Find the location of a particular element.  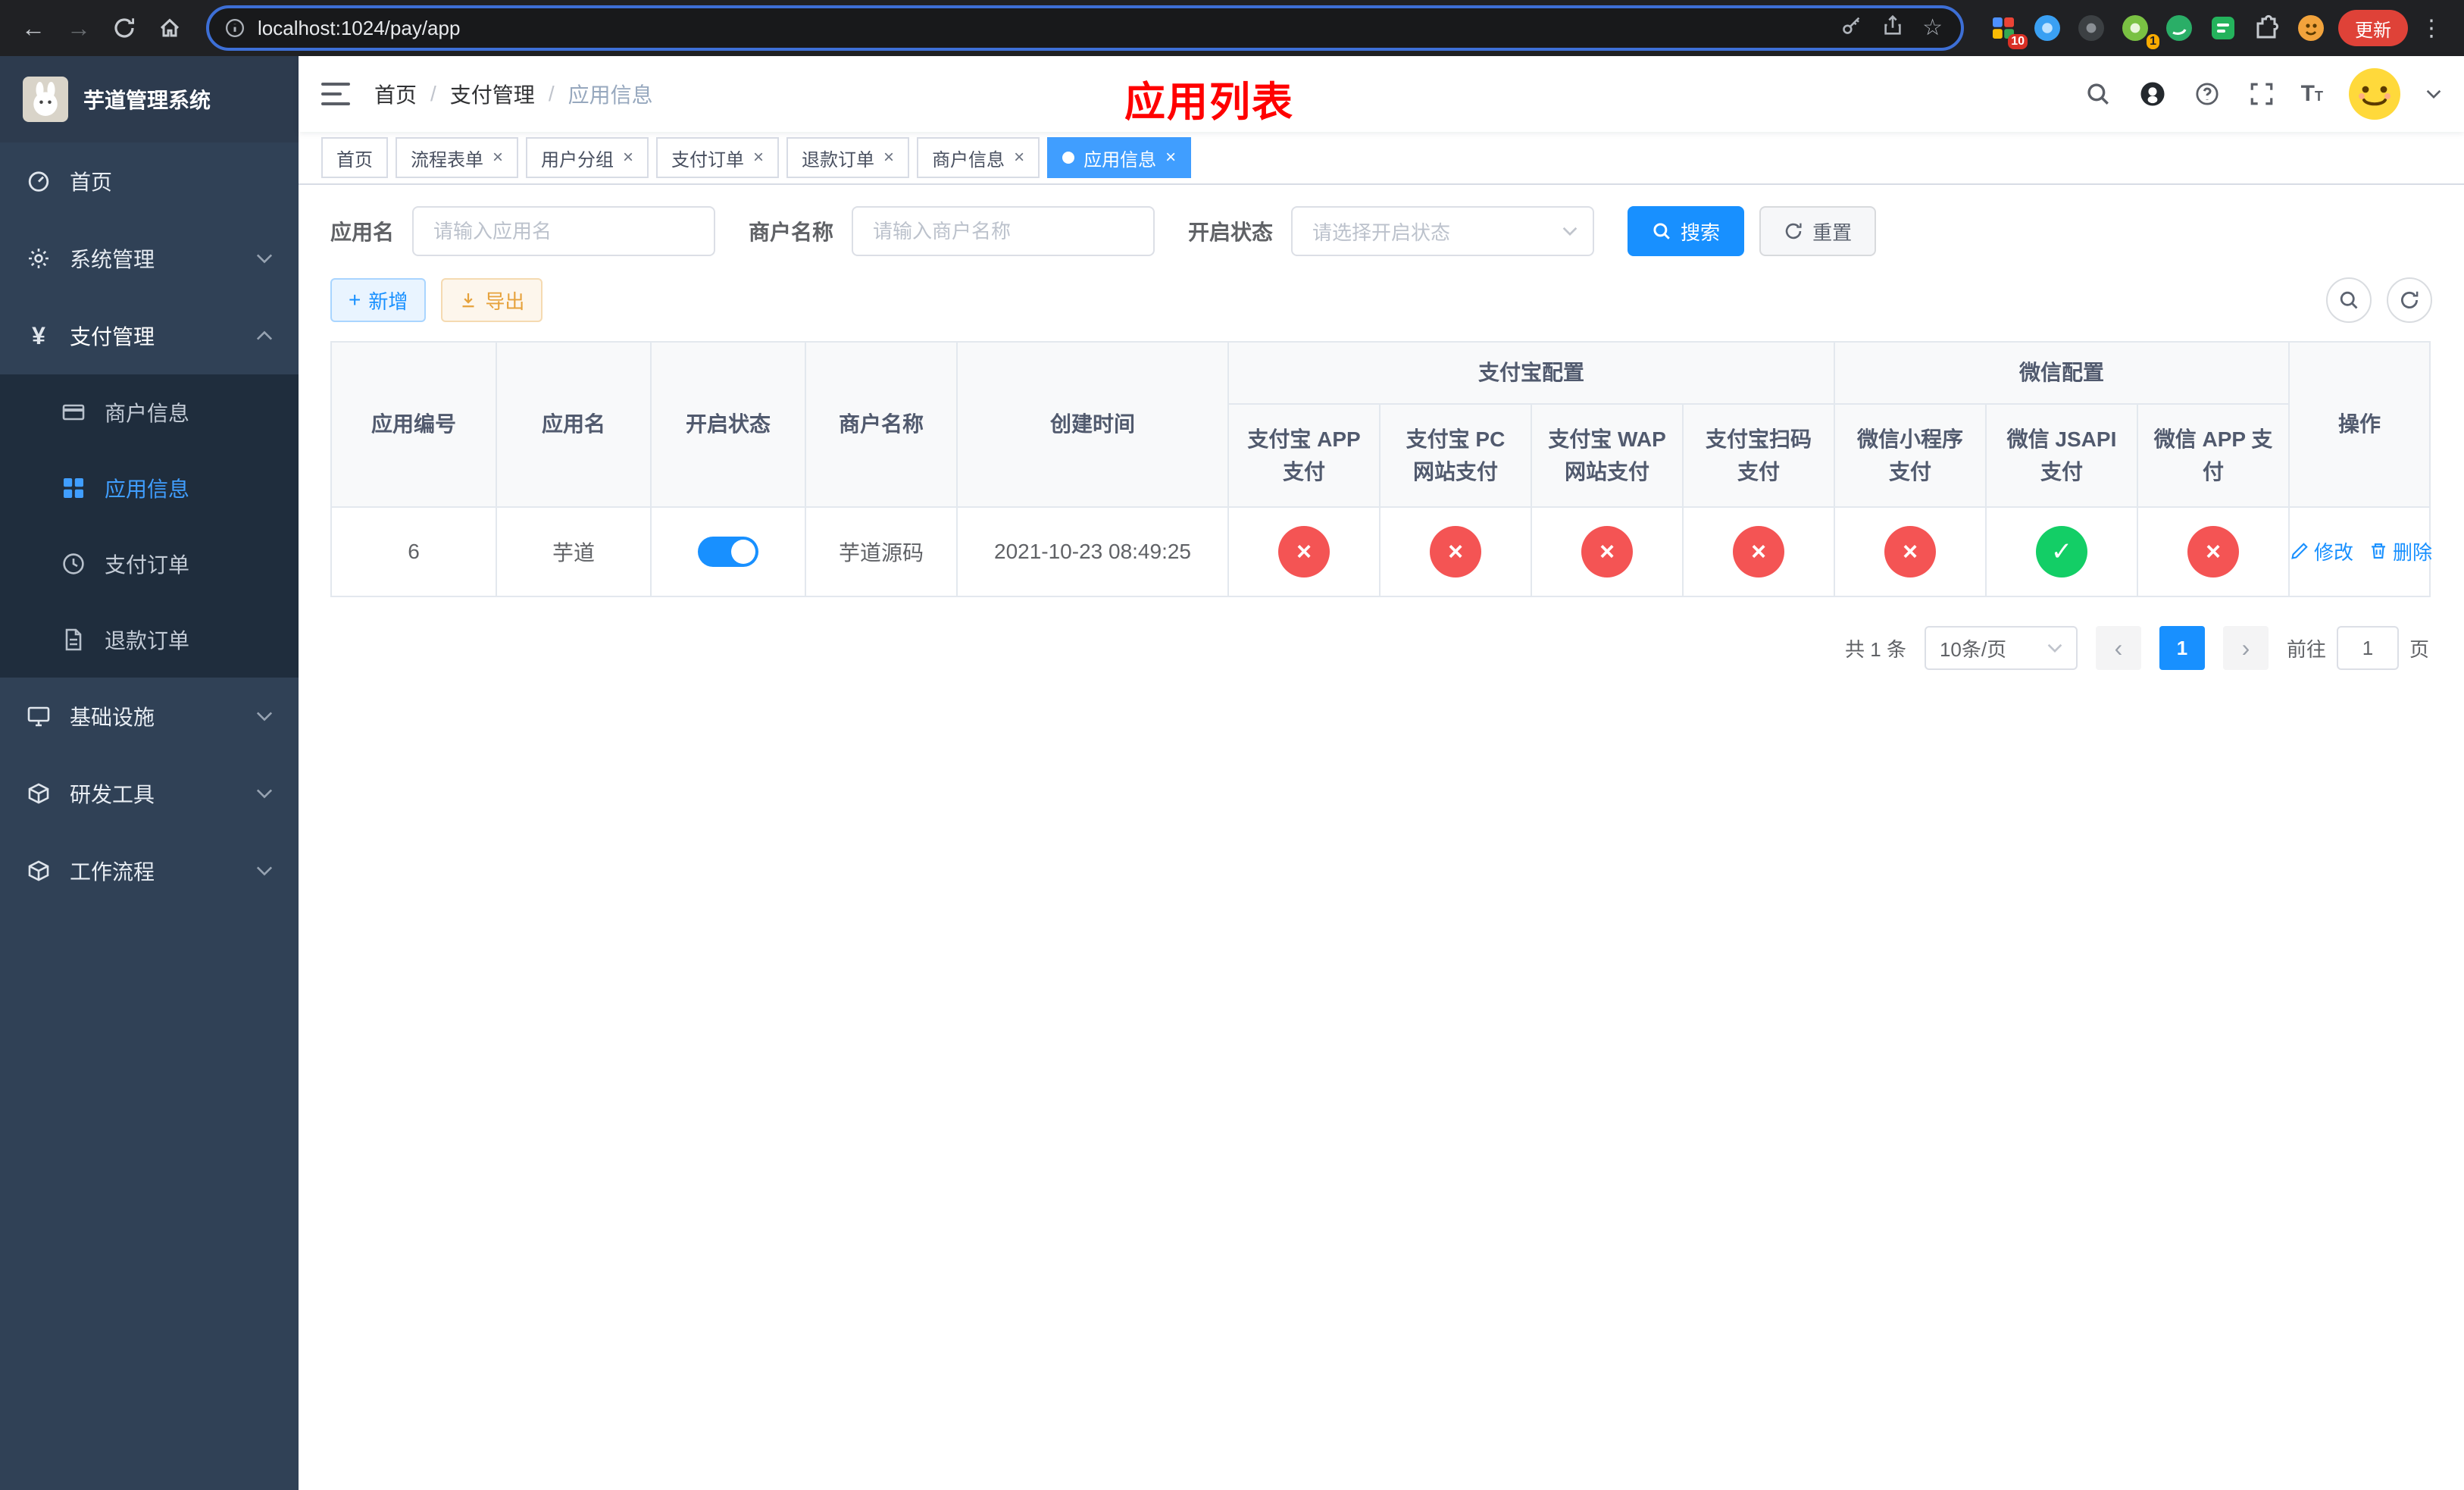

search-button: 搜索 is located at coordinates (1686, 231).